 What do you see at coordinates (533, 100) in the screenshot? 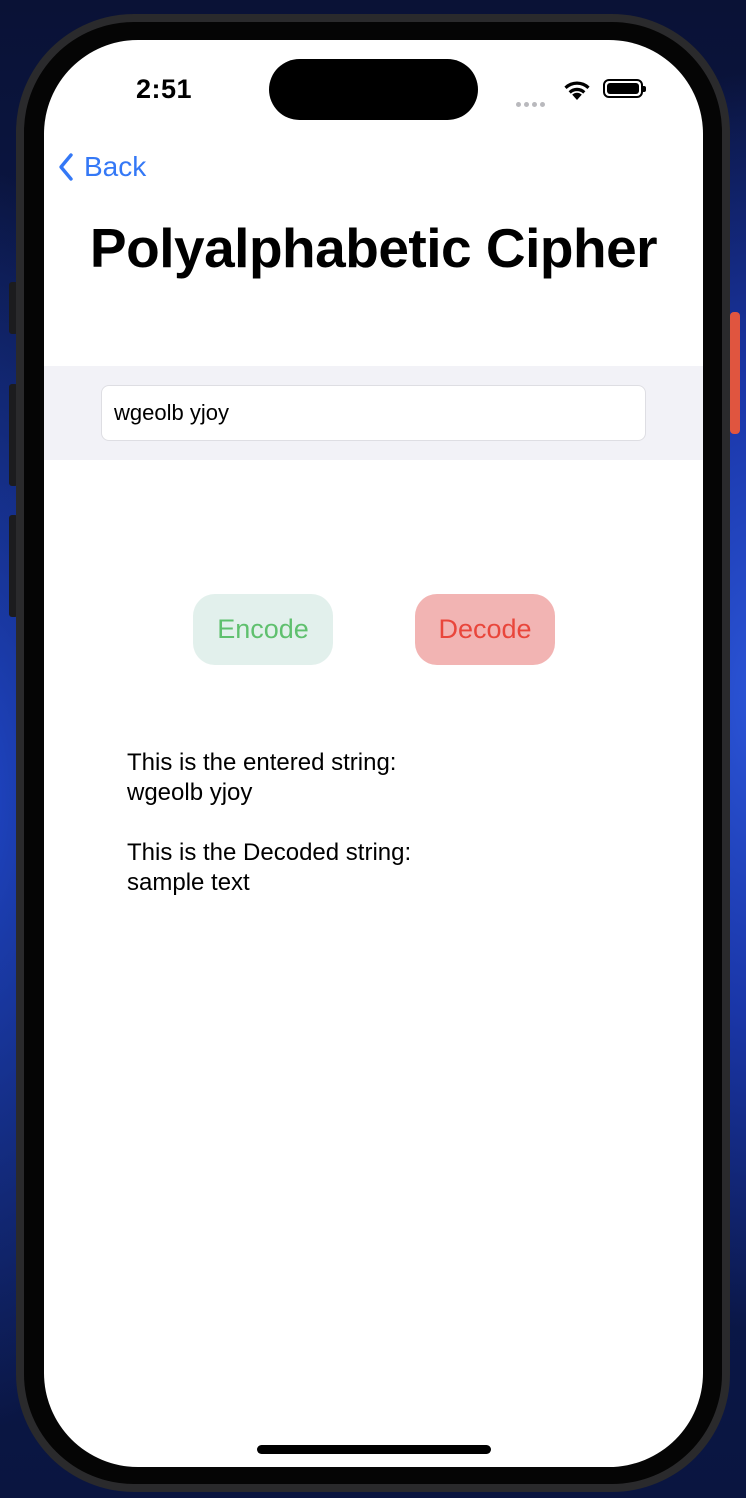
I see `cellular-signal-icon` at bounding box center [533, 100].